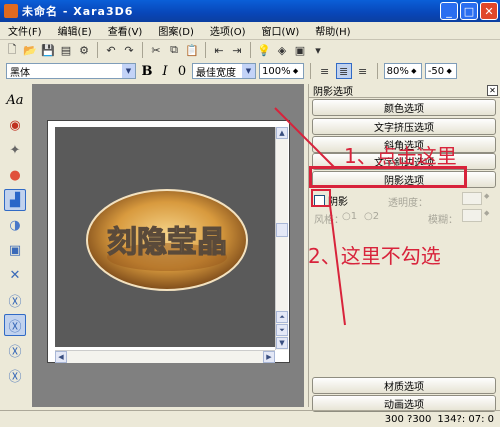 This screenshot has width=500, height=427. What do you see at coordinates (281, 30) in the screenshot?
I see `menu-window: 窗口(W)` at bounding box center [281, 30].